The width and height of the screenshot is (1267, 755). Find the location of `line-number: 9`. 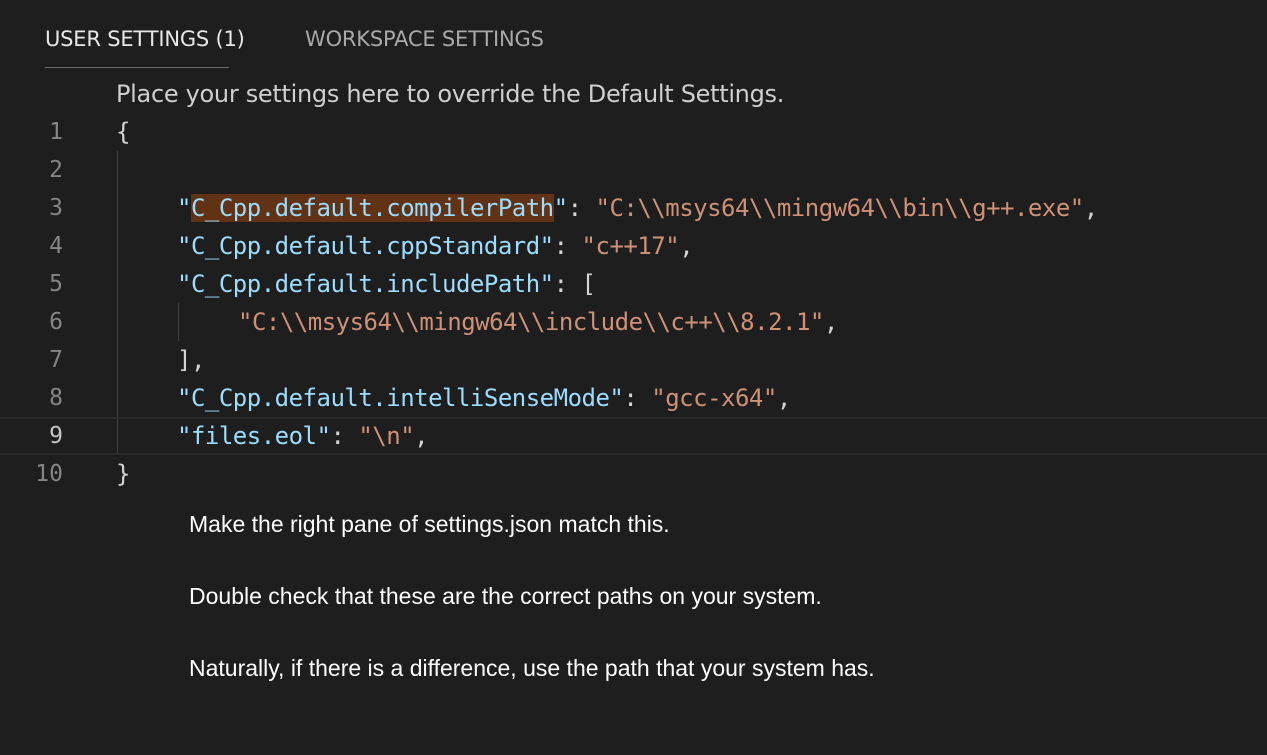

line-number: 9 is located at coordinates (56, 436).